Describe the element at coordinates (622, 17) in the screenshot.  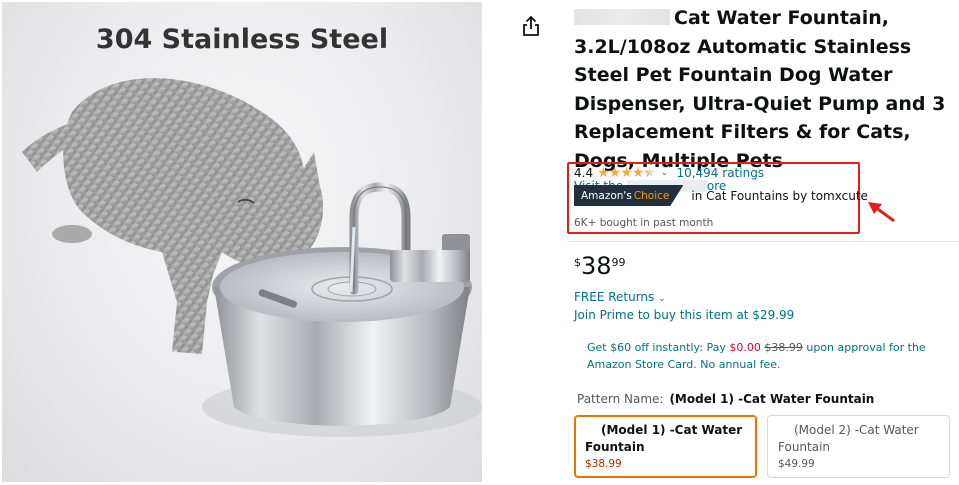
I see `brand-redaction` at that location.